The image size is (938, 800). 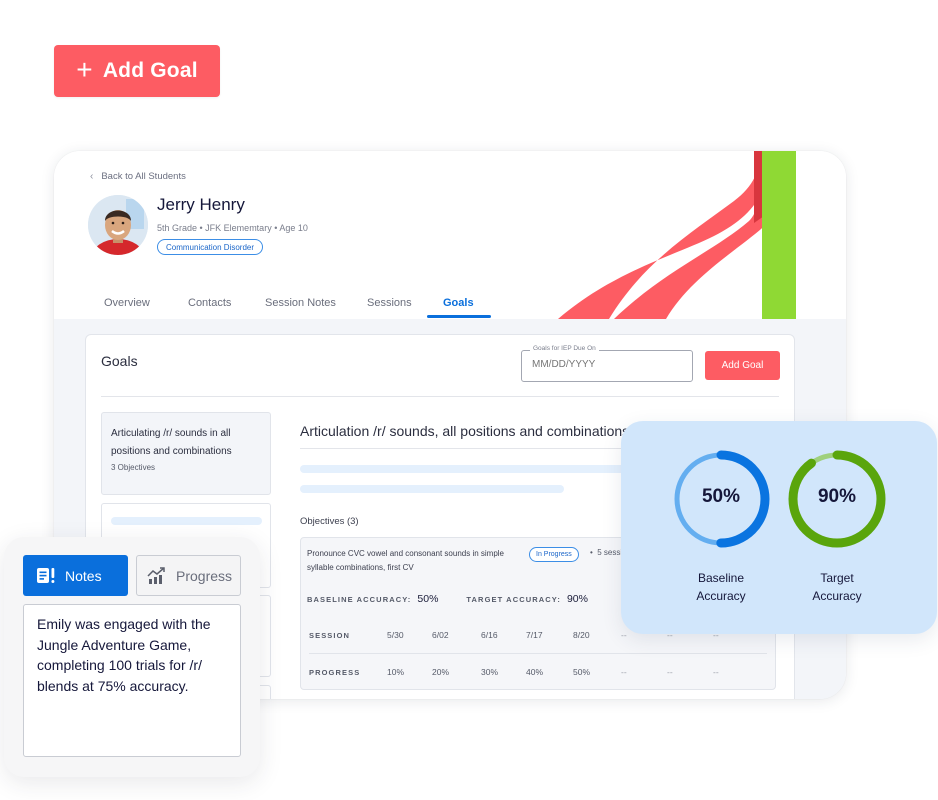 I want to click on active-tab-indicator, so click(x=459, y=316).